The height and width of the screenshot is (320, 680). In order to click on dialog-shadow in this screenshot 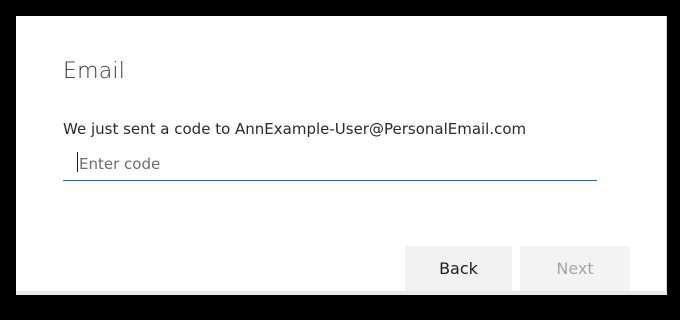, I will do `click(341, 293)`.